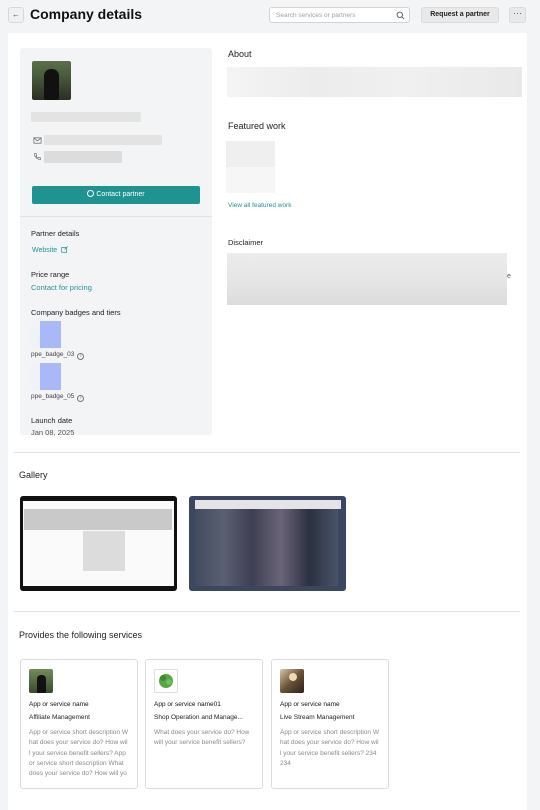 This screenshot has width=540, height=810. I want to click on contact-partner-label: Contact partner, so click(120, 194).